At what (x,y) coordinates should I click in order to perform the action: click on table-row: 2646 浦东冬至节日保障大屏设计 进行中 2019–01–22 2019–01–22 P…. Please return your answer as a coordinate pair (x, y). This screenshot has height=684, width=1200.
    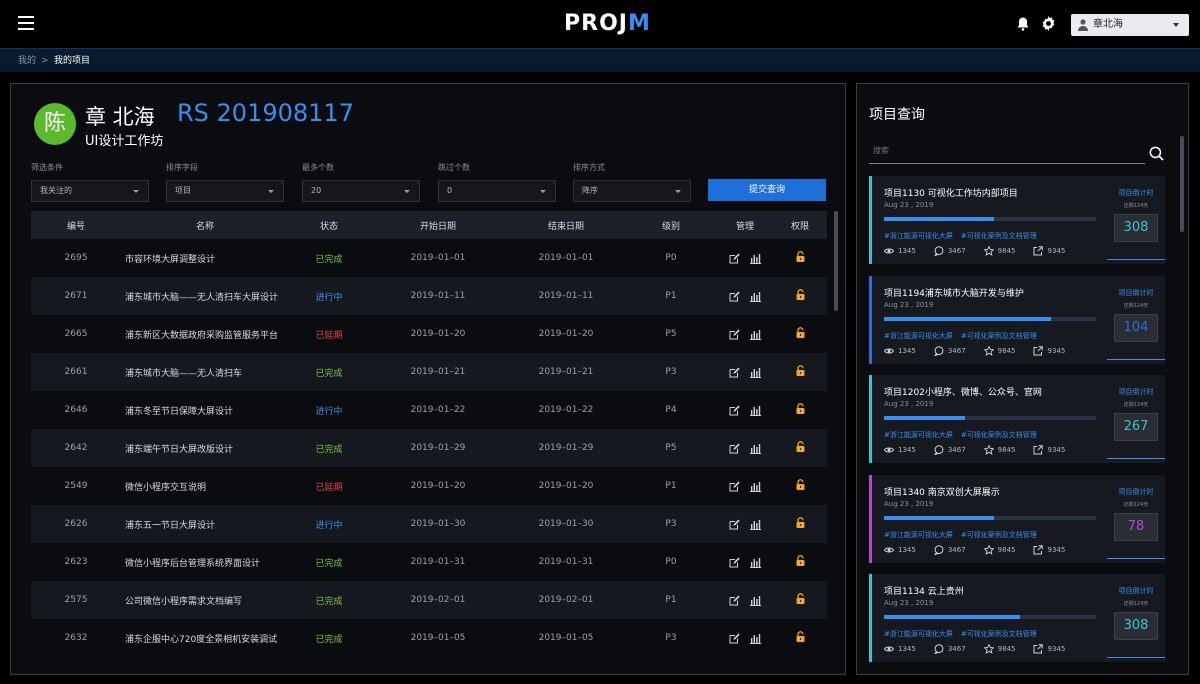
    Looking at the image, I should click on (429, 410).